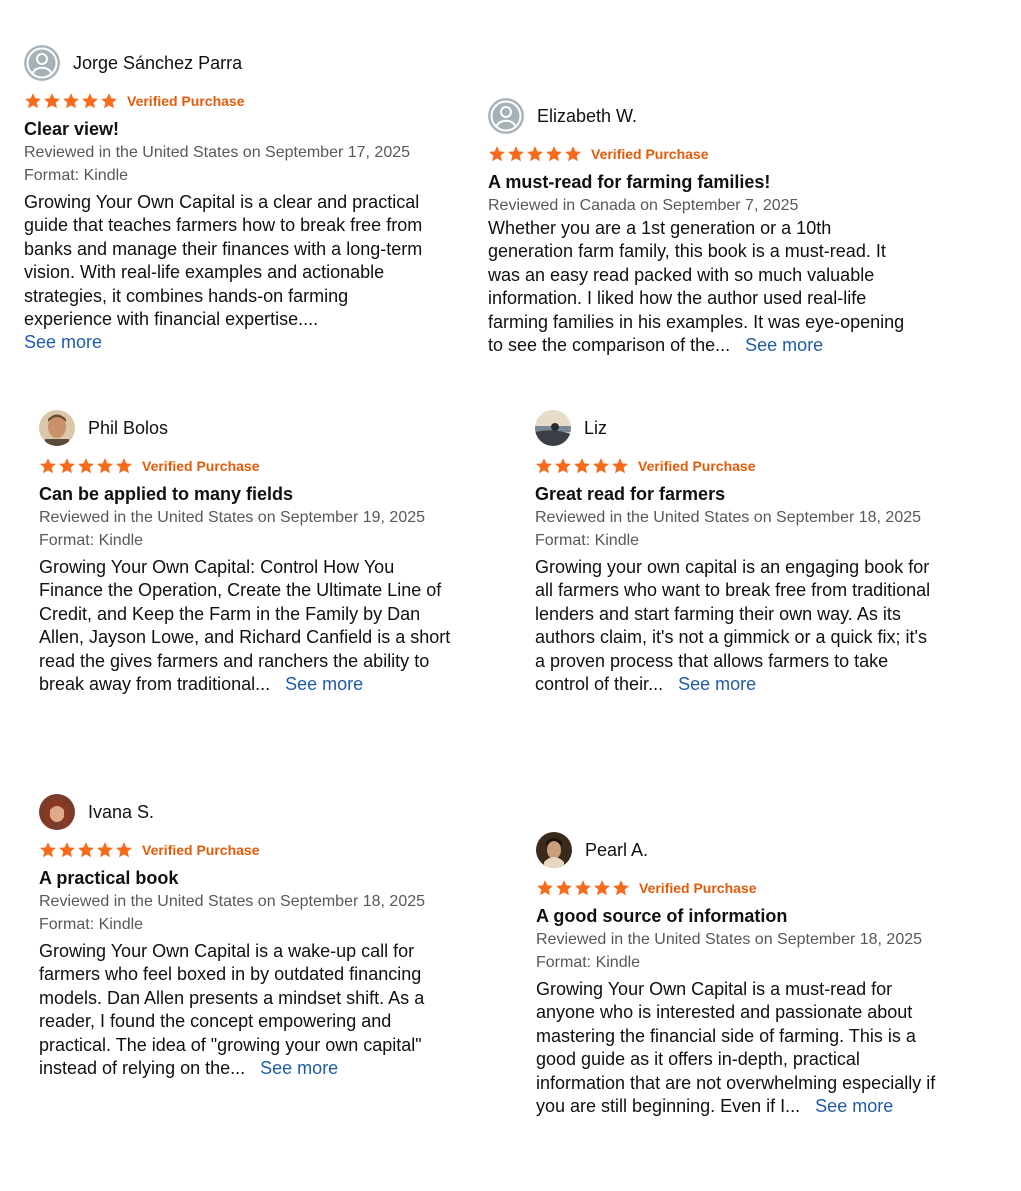 This screenshot has height=1191, width=1021. I want to click on reviewer-profile: Phil Bolos, so click(249, 428).